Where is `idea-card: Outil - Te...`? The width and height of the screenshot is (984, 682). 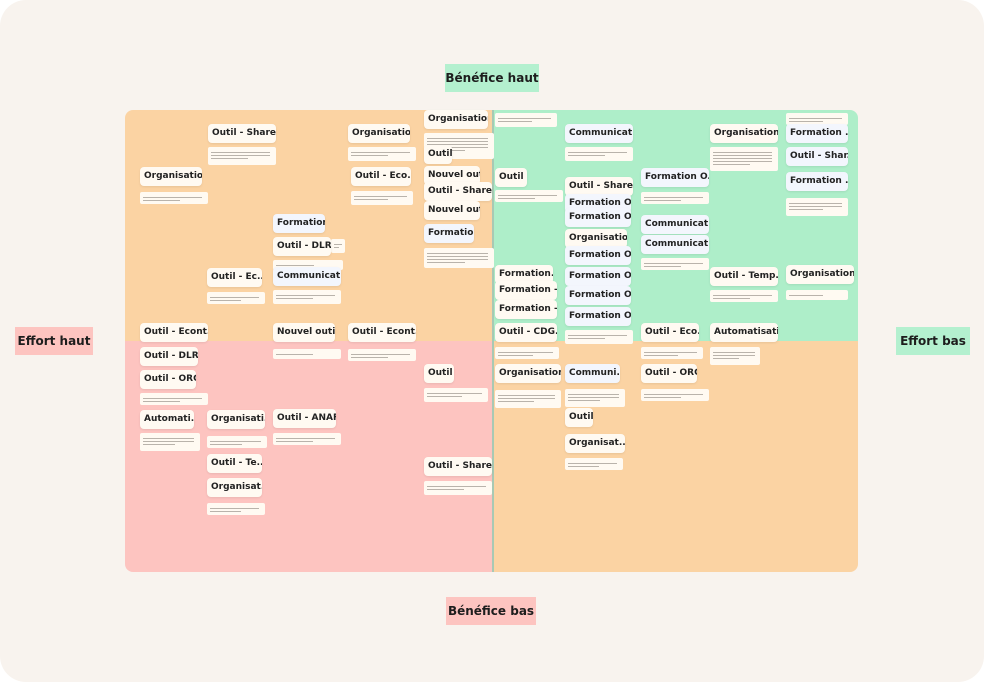
idea-card: Outil - Te... is located at coordinates (234, 463).